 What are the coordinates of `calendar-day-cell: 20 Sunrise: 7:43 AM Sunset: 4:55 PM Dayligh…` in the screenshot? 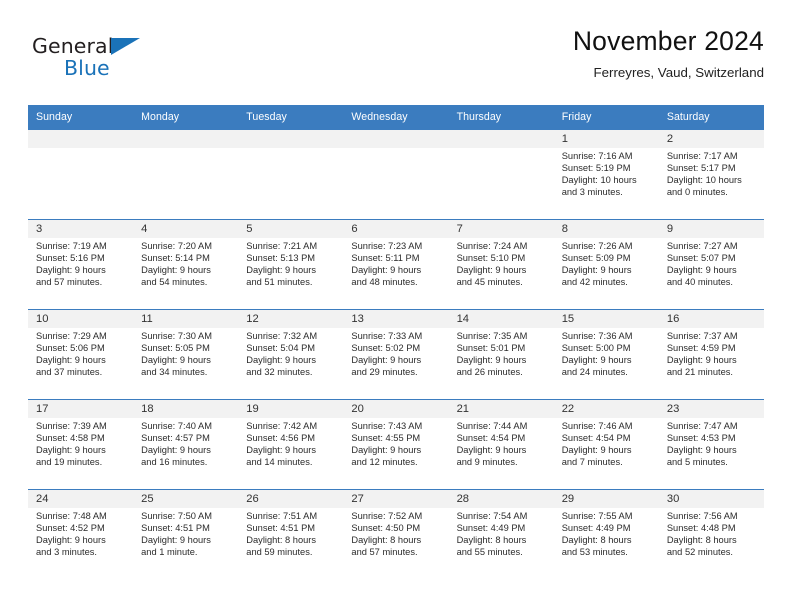 It's located at (396, 444).